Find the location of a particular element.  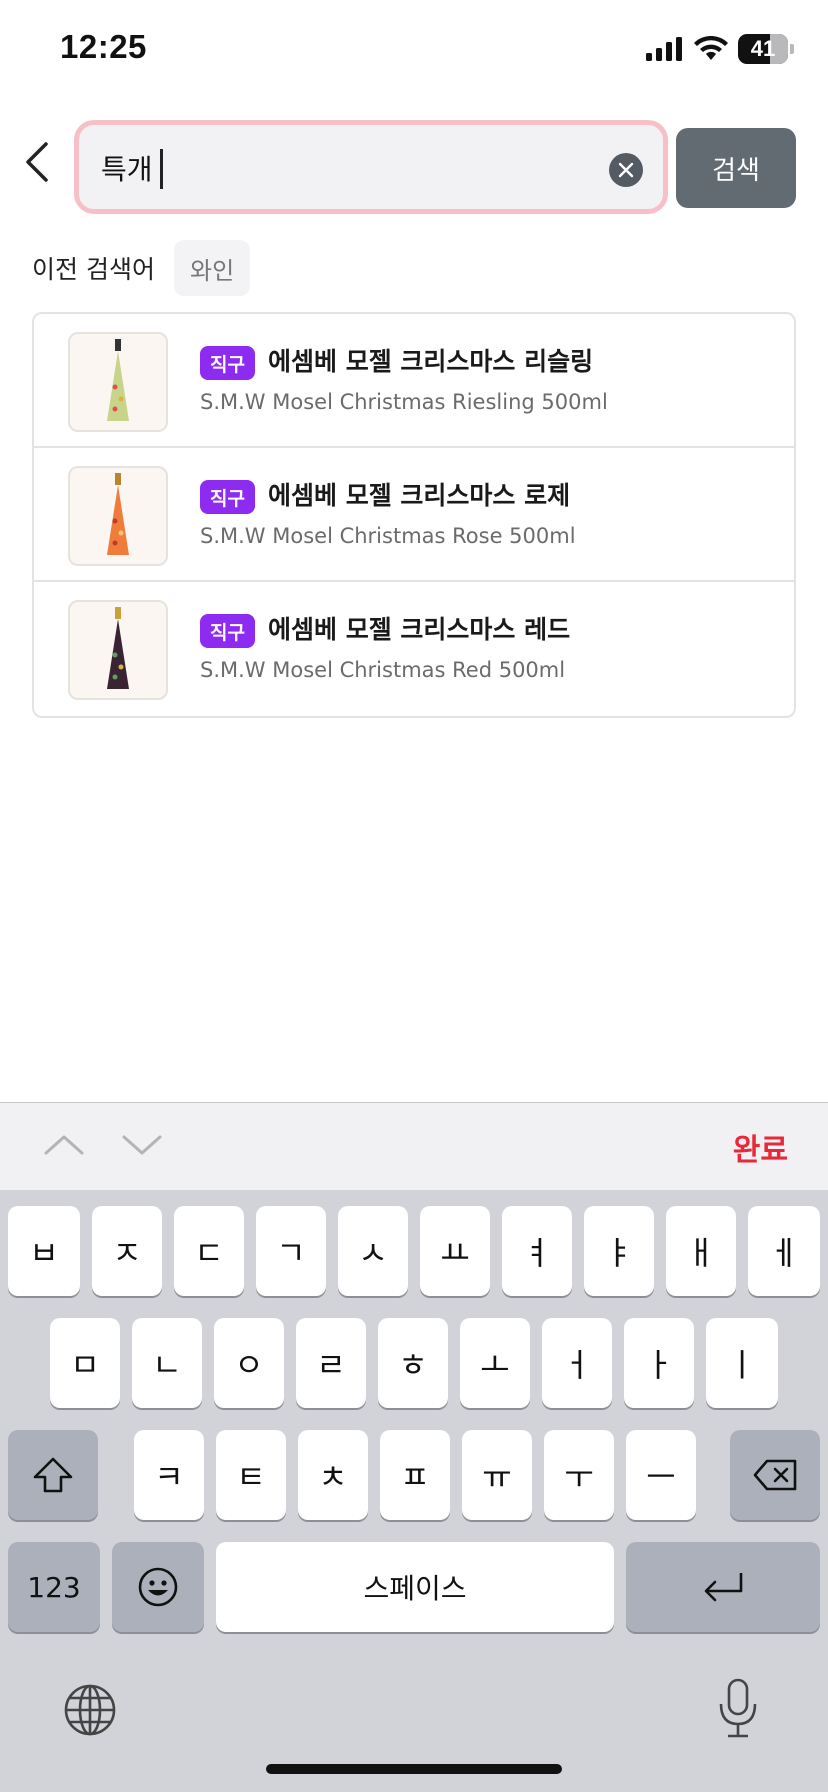

wifi-icon is located at coordinates (711, 48).